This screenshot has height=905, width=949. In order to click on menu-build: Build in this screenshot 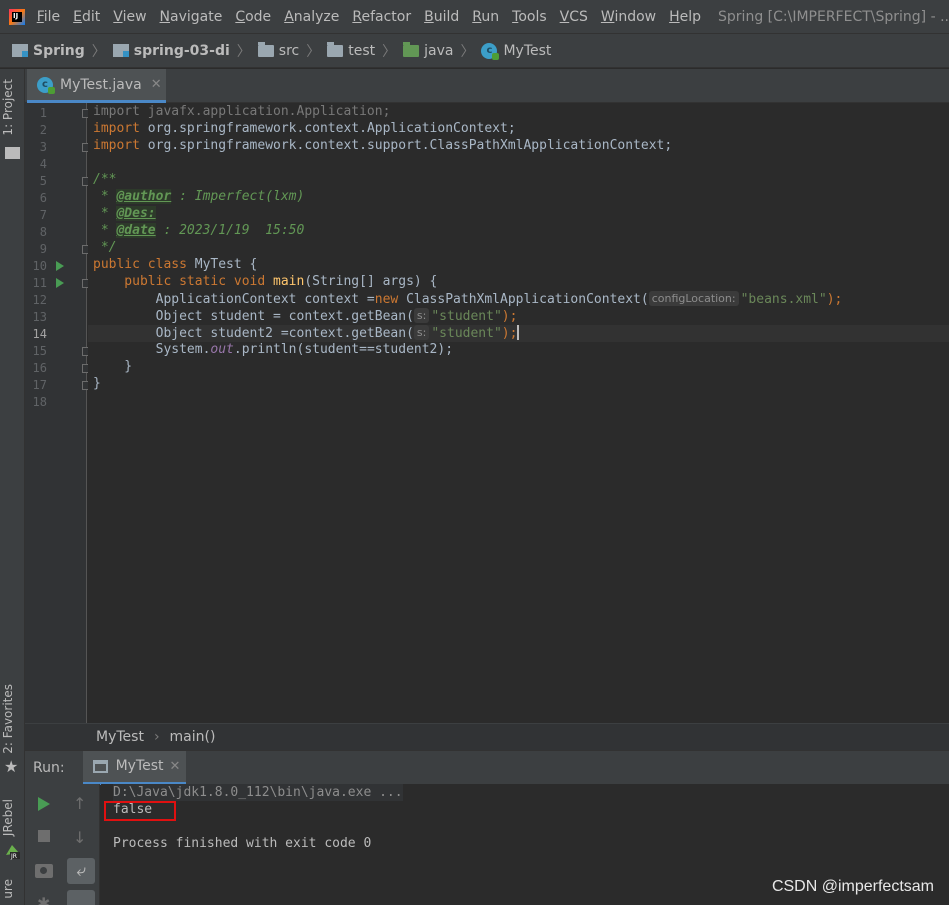, I will do `click(441, 17)`.